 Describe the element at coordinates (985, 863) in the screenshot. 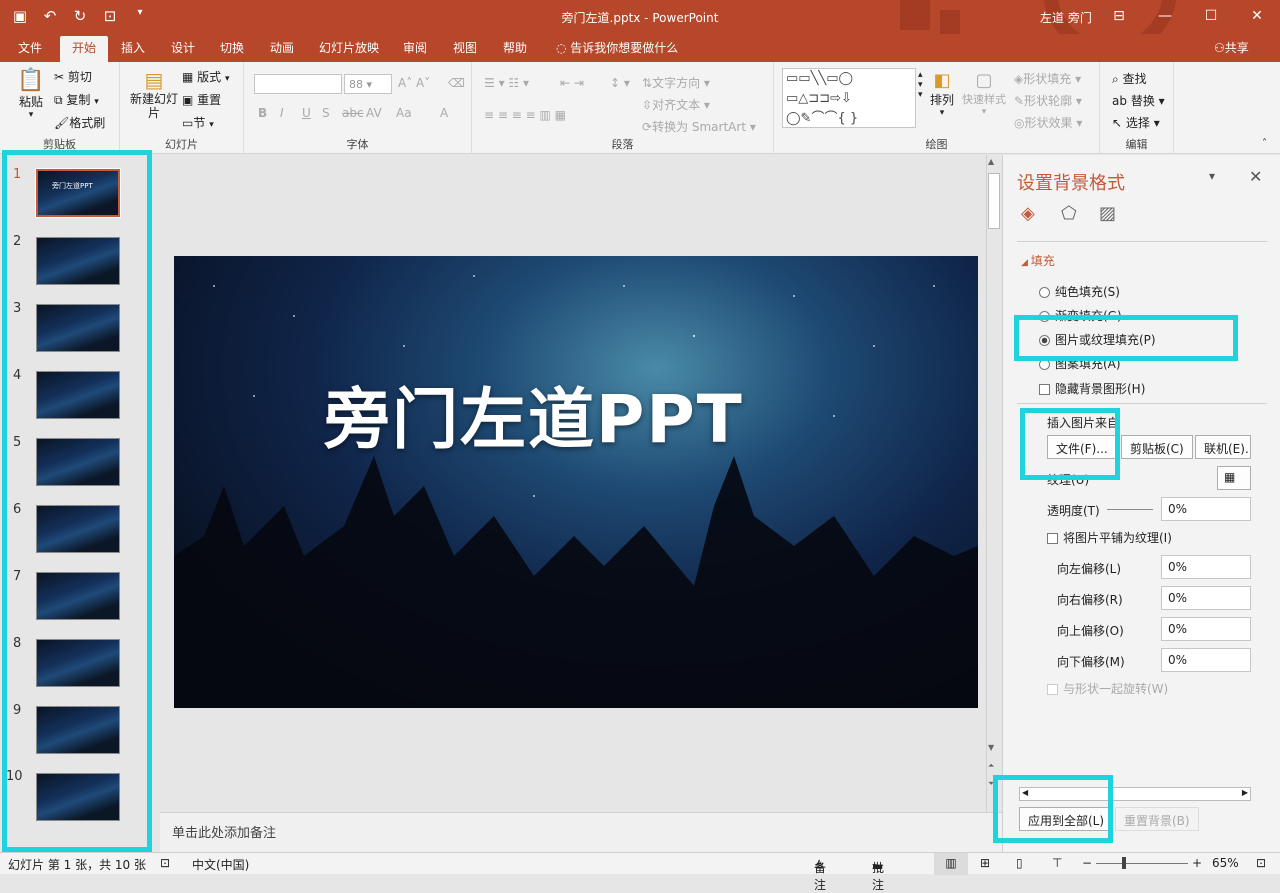

I see `slide-sorter-icon: ⊞` at that location.